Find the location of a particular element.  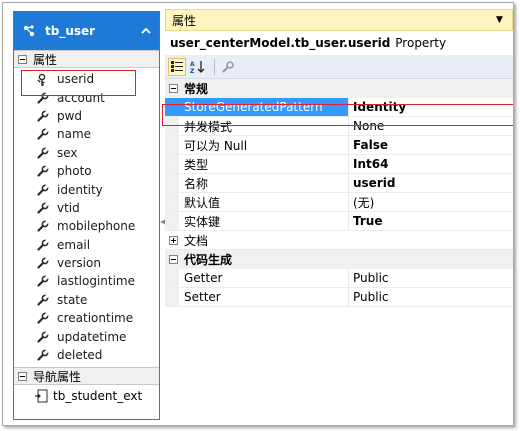

category-header: 常规 is located at coordinates (339, 88).